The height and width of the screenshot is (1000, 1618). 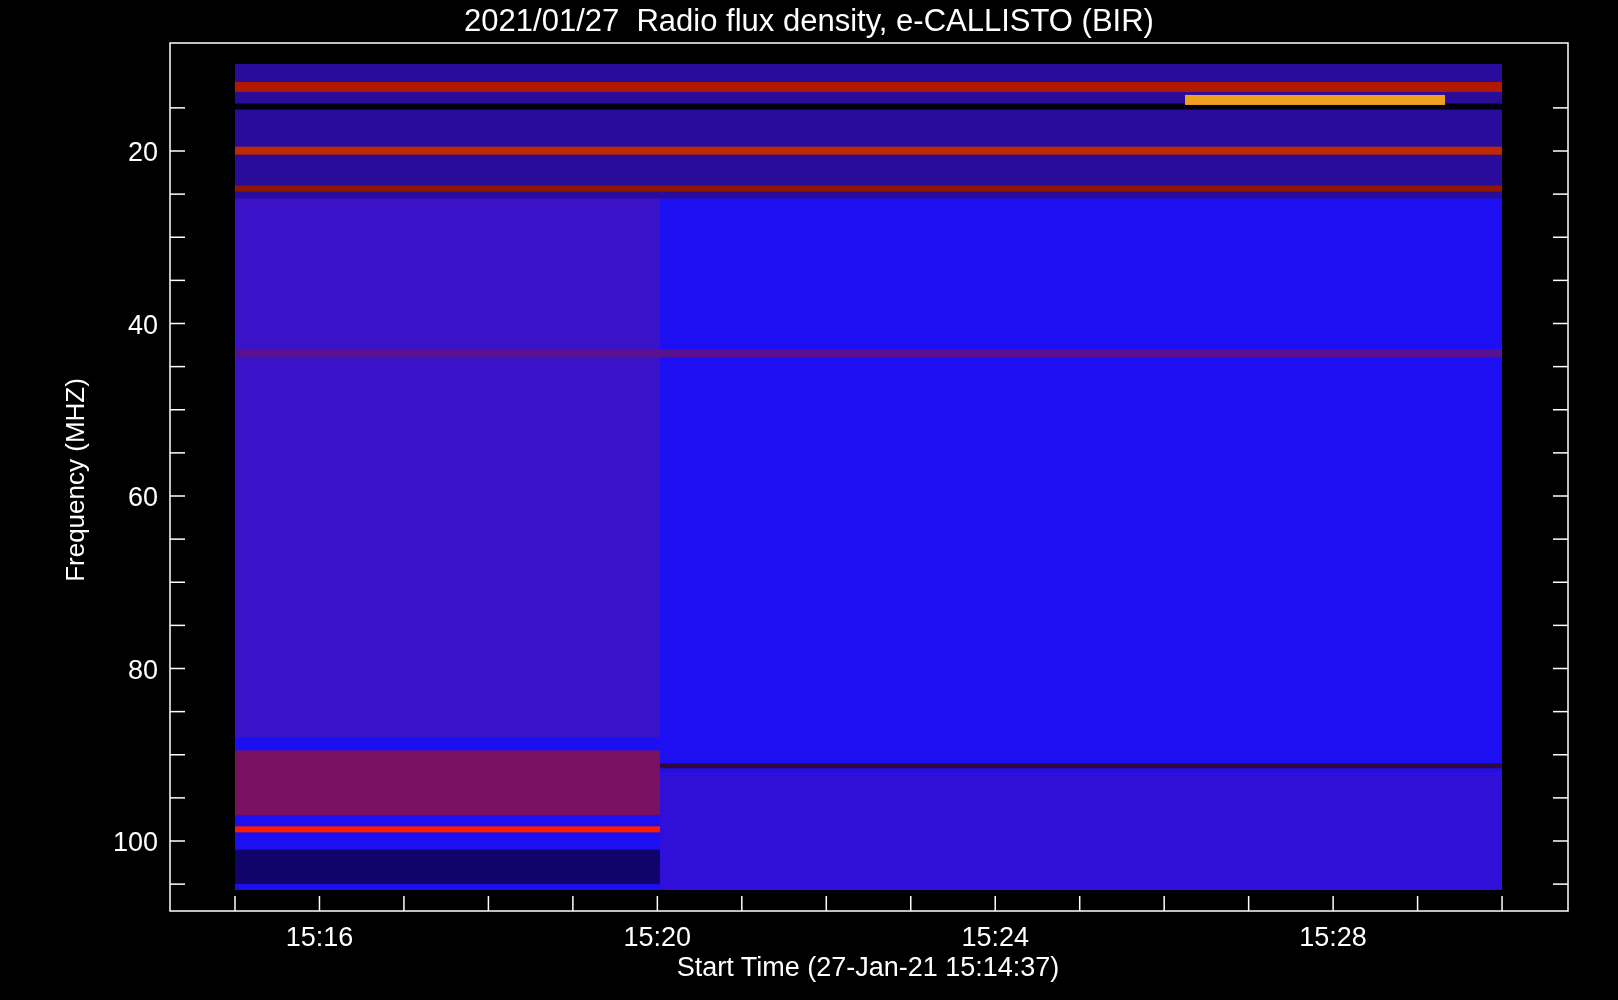 I want to click on axis-label: Start Time (27-Jan-21 15:14:37), so click(x=868, y=967).